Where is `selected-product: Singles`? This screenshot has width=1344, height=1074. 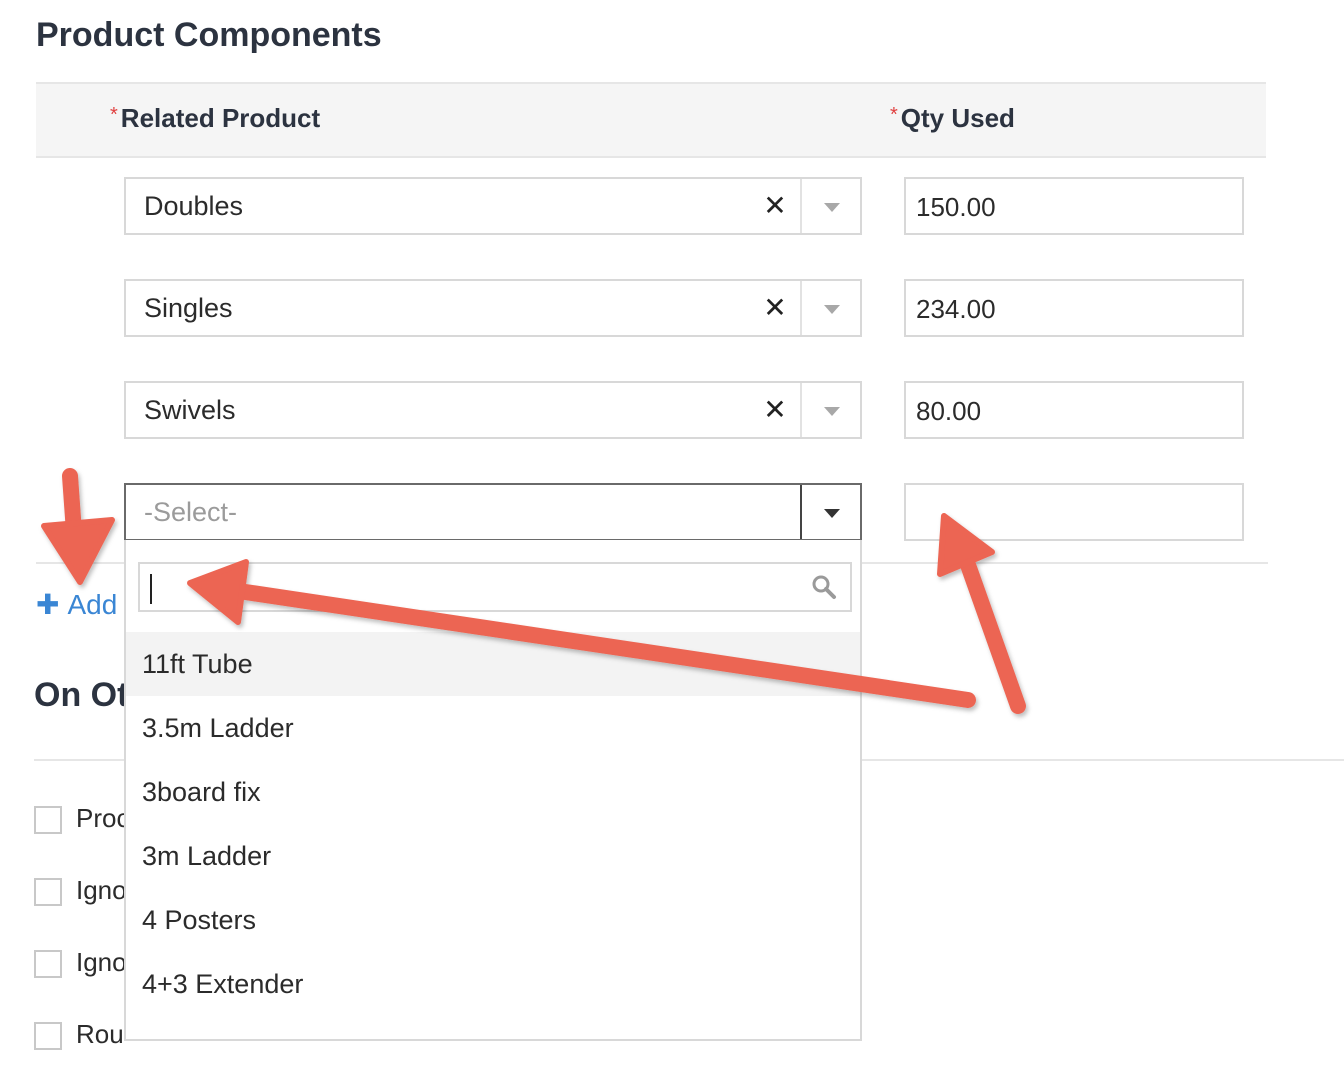
selected-product: Singles is located at coordinates (188, 308).